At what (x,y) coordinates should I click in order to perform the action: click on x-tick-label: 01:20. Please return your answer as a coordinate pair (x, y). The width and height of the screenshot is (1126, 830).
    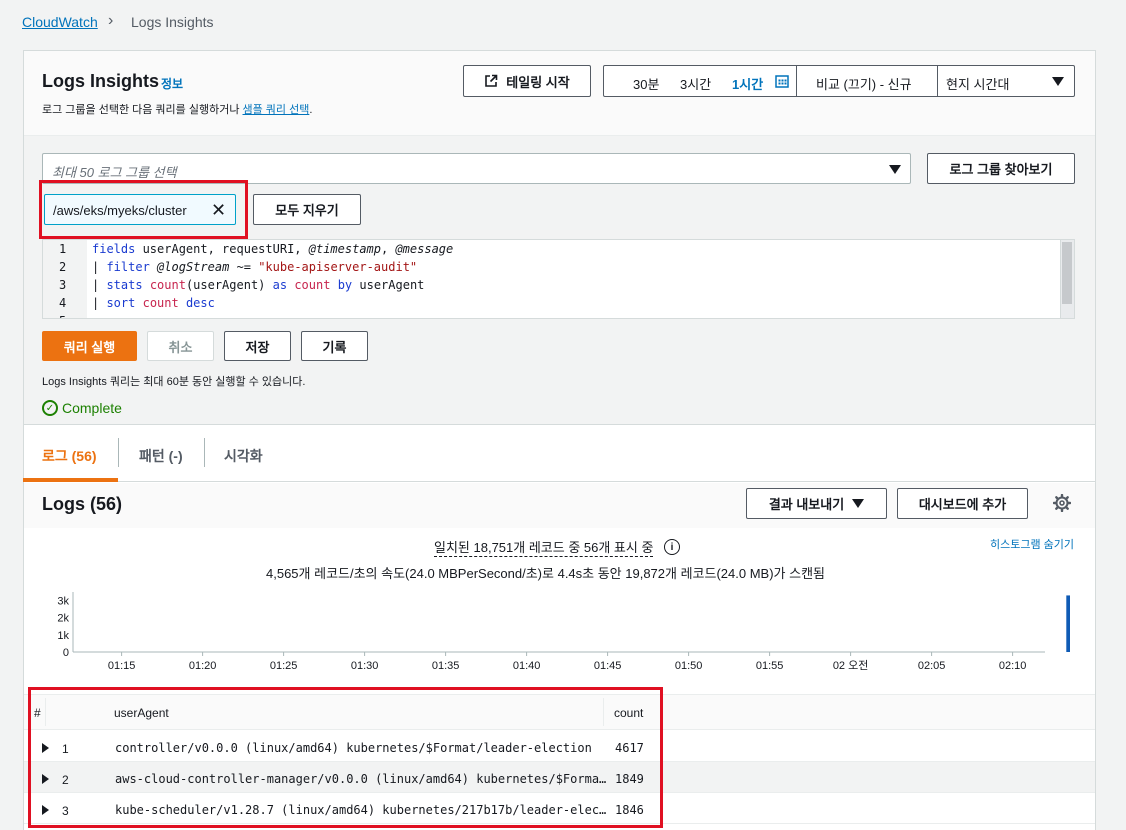
    Looking at the image, I should click on (203, 666).